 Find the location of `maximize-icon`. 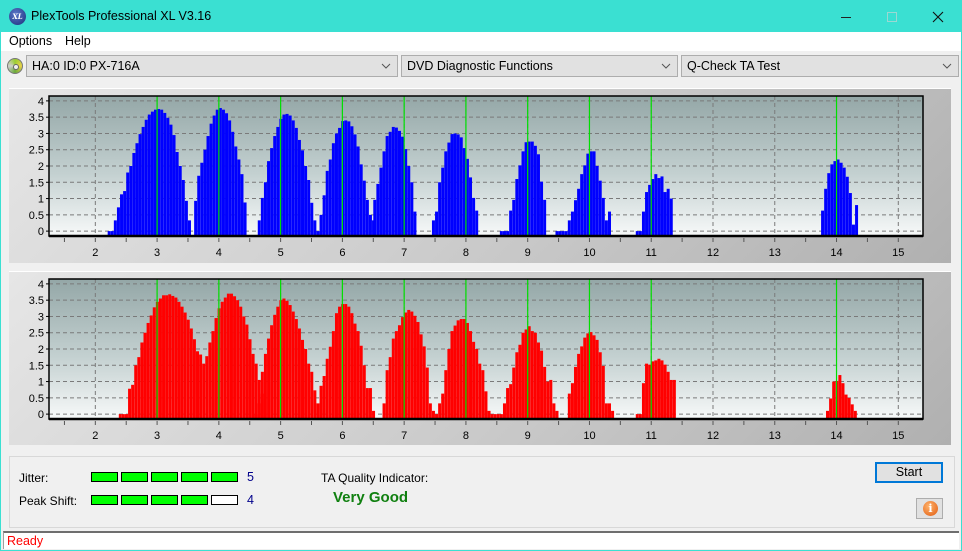

maximize-icon is located at coordinates (892, 17).